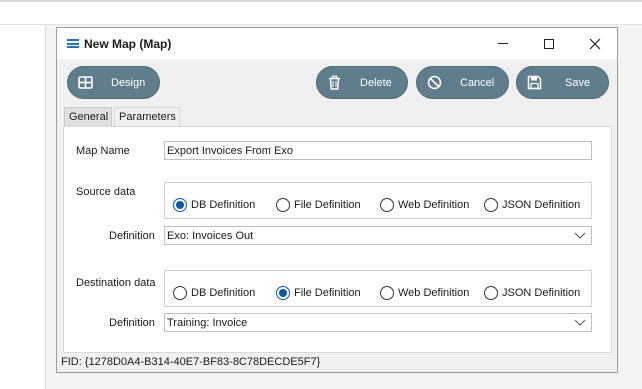 The width and height of the screenshot is (642, 389). I want to click on source-definition-value: Exo: Invoices Out, so click(210, 236).